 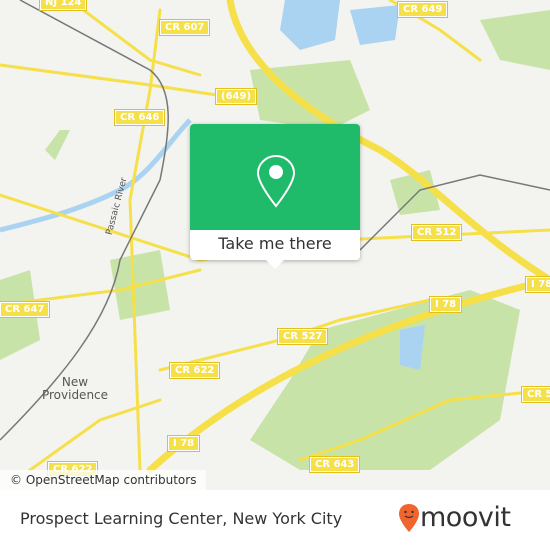 I want to click on town-label: New Providence, so click(x=75, y=389).